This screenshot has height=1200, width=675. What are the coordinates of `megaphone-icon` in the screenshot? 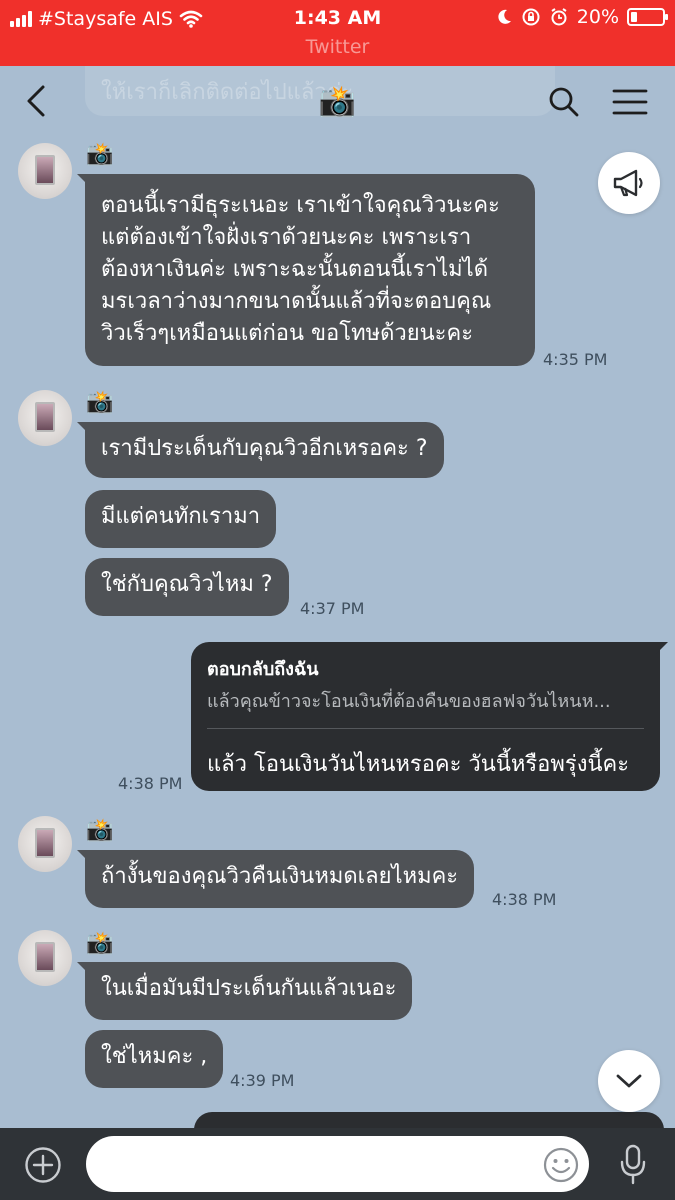 It's located at (628, 183).